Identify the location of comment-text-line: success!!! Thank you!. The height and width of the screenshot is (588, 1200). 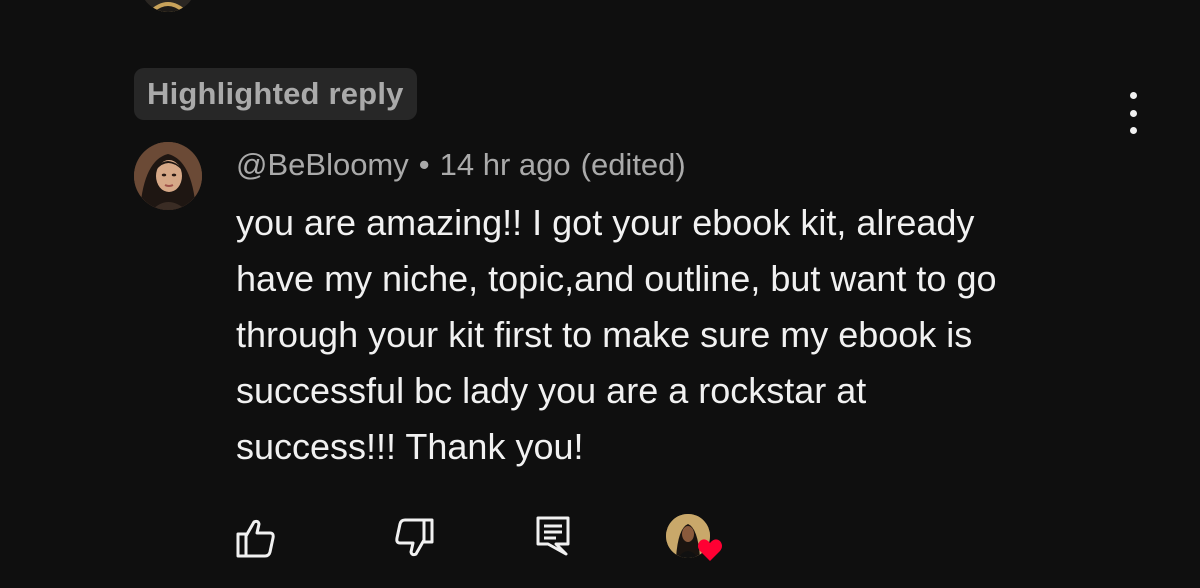
(410, 446).